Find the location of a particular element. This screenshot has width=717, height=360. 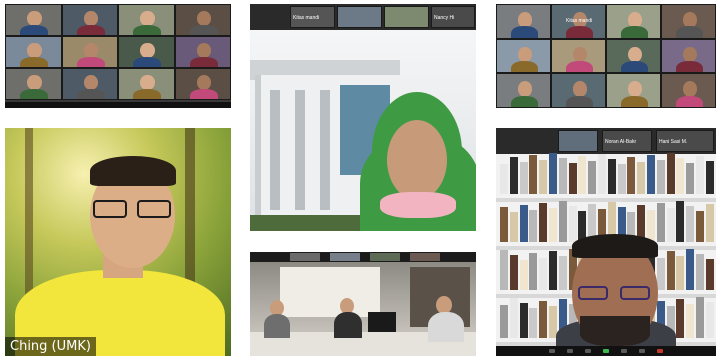

thumbnail-strip is located at coordinates (363, 257).